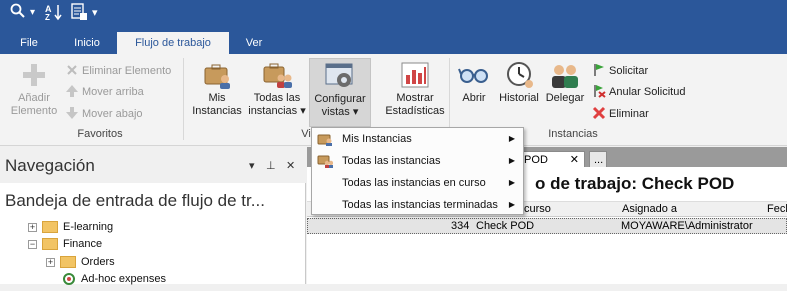  What do you see at coordinates (415, 98) in the screenshot?
I see `mostrar-estadisticas-label-1: Mostrar` at bounding box center [415, 98].